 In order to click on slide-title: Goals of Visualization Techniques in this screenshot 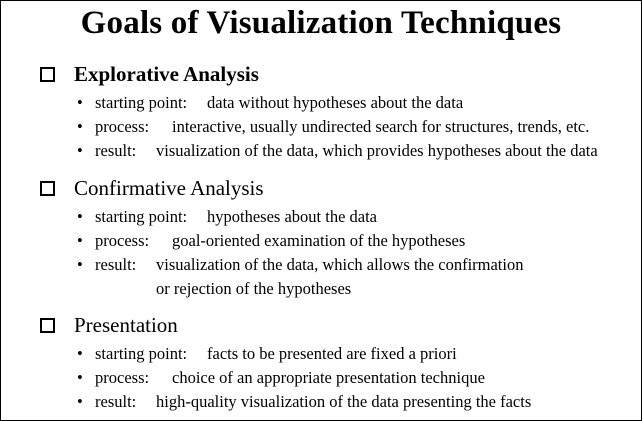, I will do `click(321, 23)`.